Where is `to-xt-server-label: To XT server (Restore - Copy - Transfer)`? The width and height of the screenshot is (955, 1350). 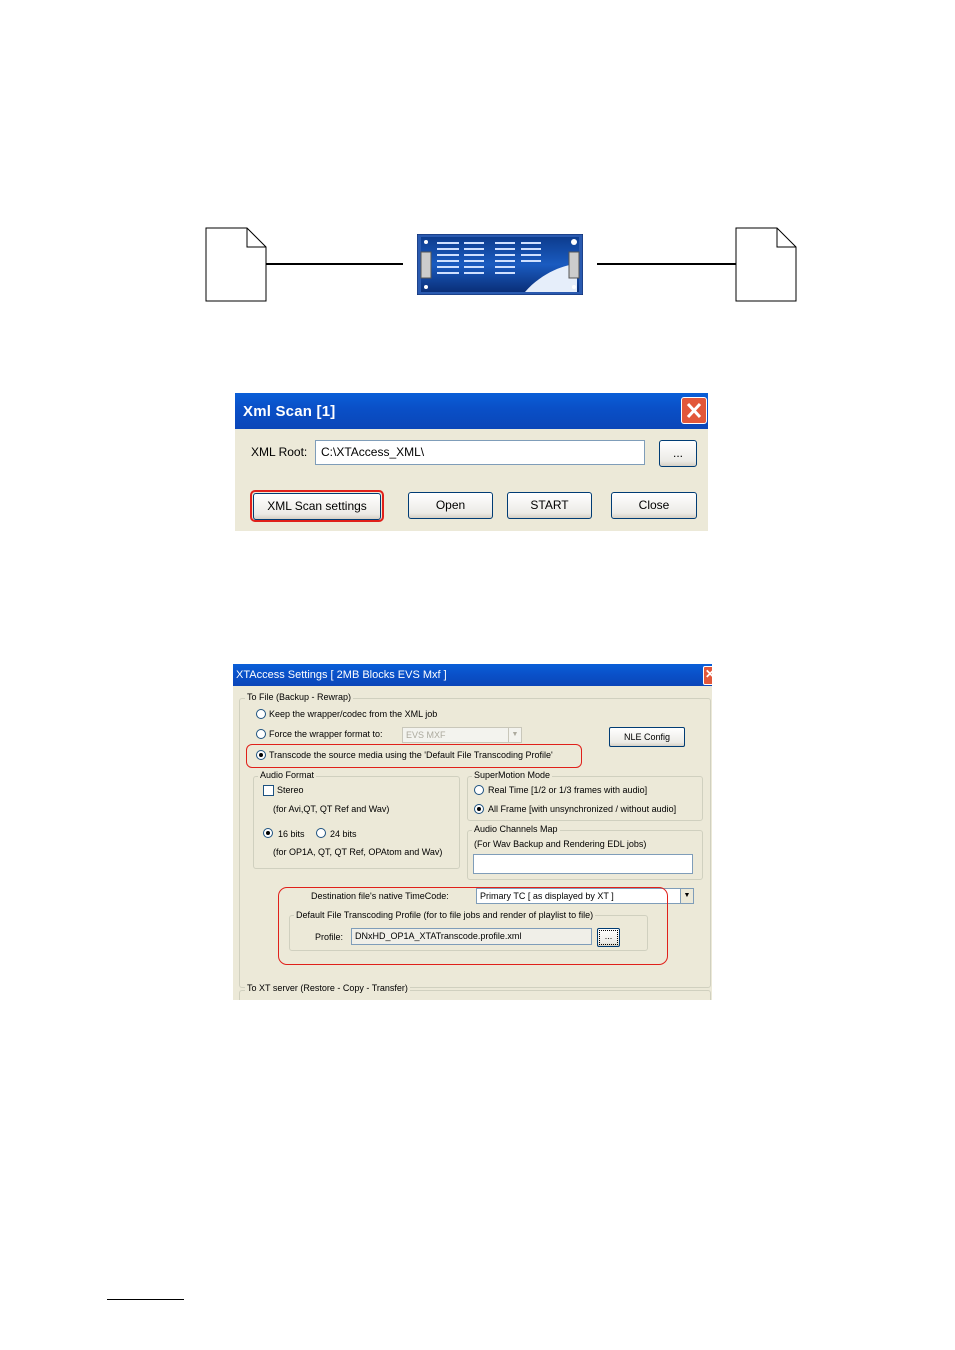
to-xt-server-label: To XT server (Restore - Copy - Transfer) is located at coordinates (327, 988).